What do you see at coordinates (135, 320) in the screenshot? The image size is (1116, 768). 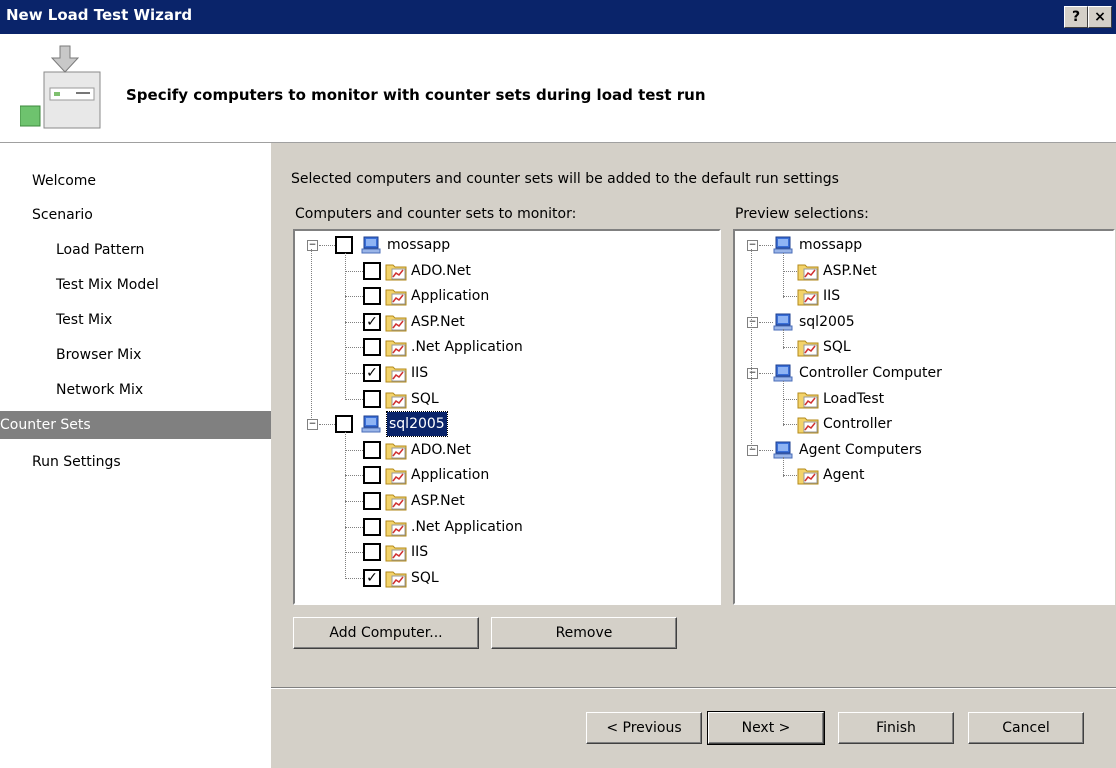 I see `nav-item-test-mix: Test Mix` at bounding box center [135, 320].